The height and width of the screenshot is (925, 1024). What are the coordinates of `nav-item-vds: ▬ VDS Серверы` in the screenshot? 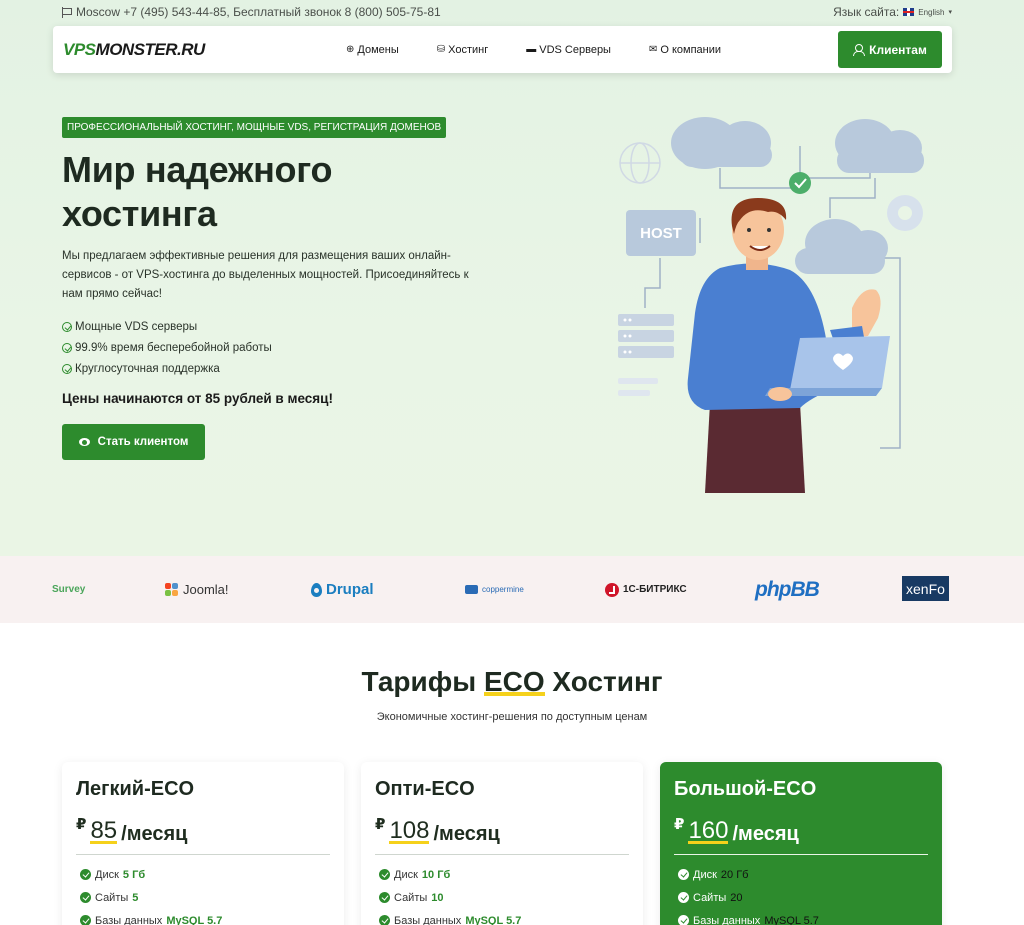 It's located at (568, 50).